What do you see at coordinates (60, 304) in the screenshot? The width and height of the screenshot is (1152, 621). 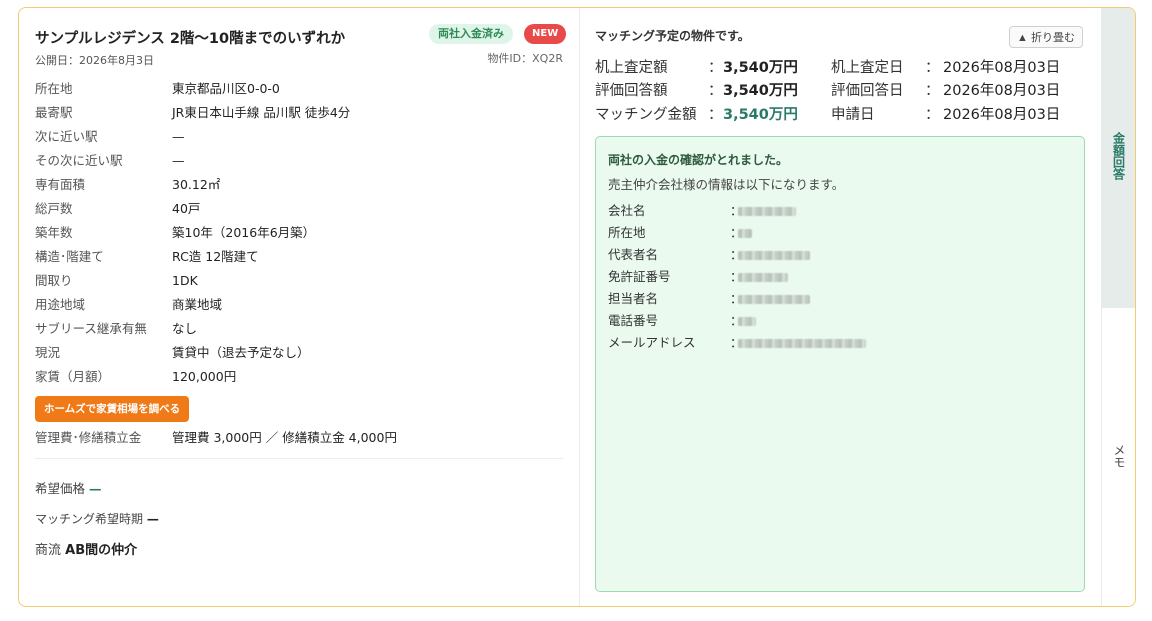 I see `detail-label: 用途地域` at bounding box center [60, 304].